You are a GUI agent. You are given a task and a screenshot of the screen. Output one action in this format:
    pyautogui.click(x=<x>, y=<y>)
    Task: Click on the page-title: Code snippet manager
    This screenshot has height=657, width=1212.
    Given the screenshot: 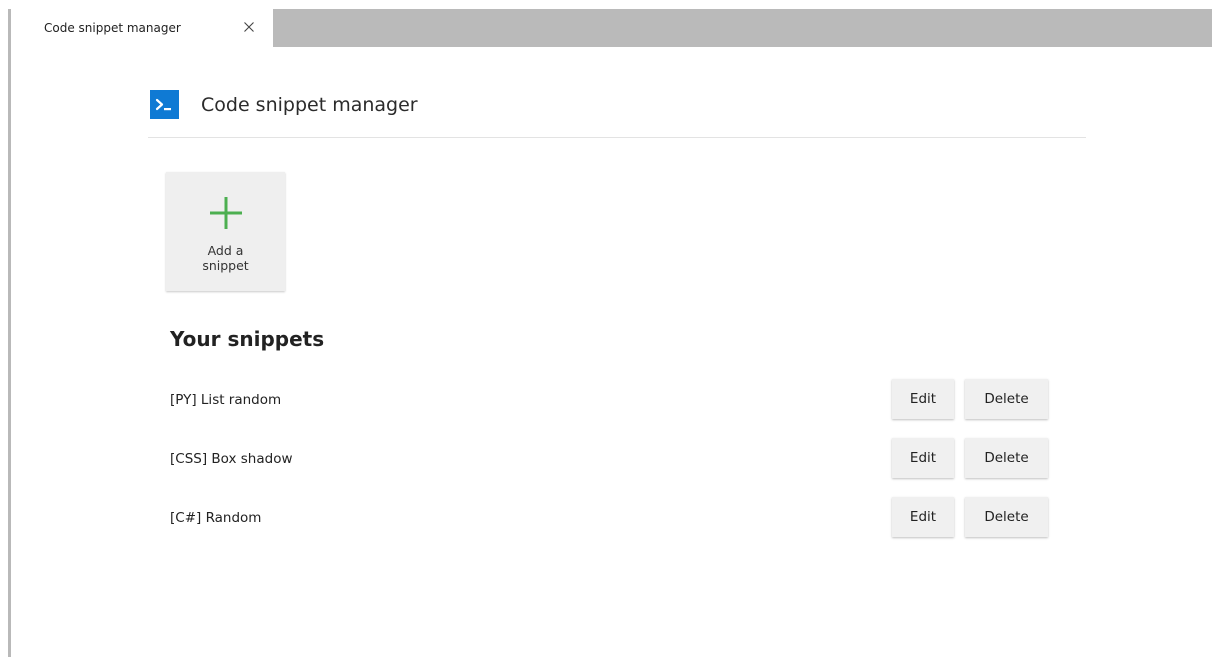 What is the action you would take?
    pyautogui.click(x=309, y=104)
    